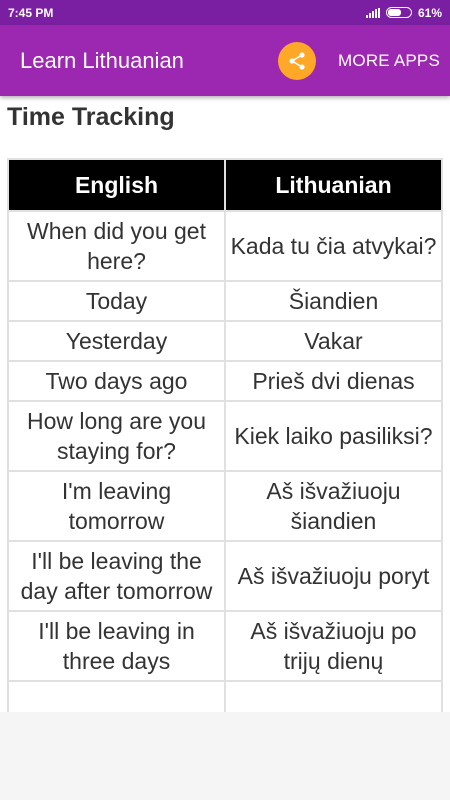  I want to click on lithuanian-cell: Vakar, so click(333, 341).